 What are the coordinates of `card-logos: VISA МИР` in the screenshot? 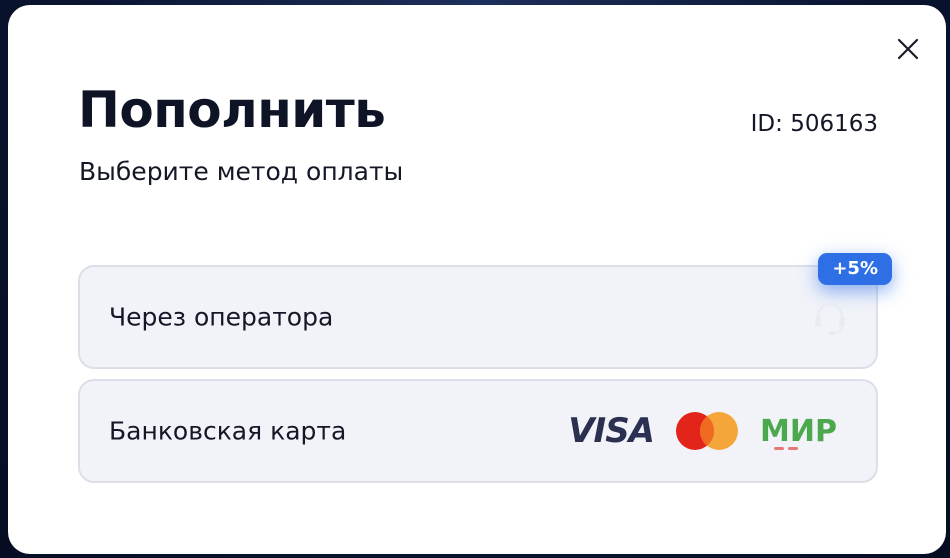 It's located at (708, 431).